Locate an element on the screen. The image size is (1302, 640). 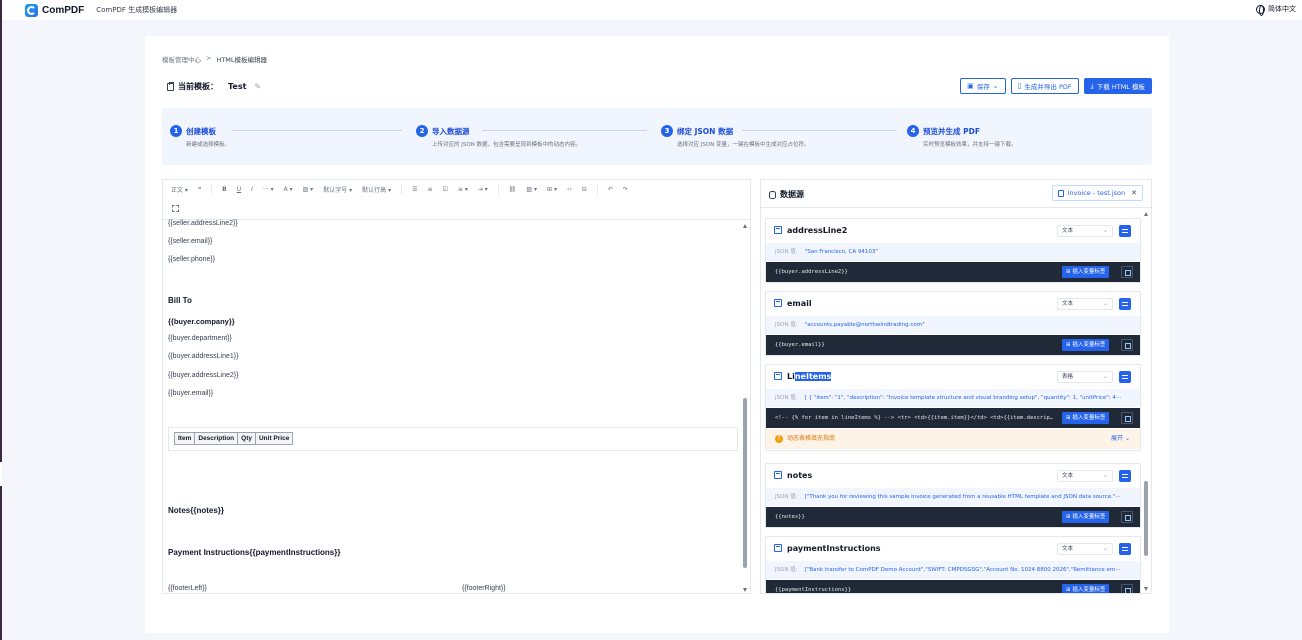
todo-list-icon: ☑ is located at coordinates (445, 189).